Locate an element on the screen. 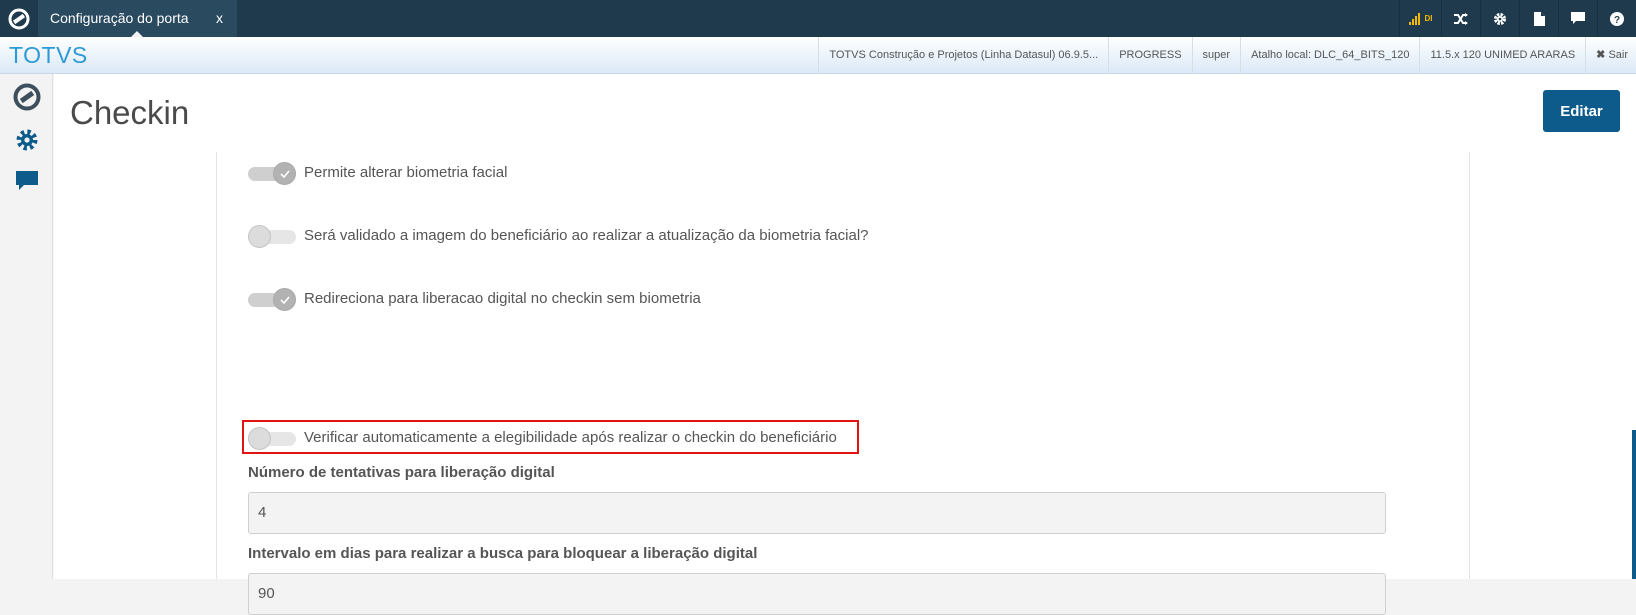  tab-configuracao: Configuração do porta x is located at coordinates (137, 18).